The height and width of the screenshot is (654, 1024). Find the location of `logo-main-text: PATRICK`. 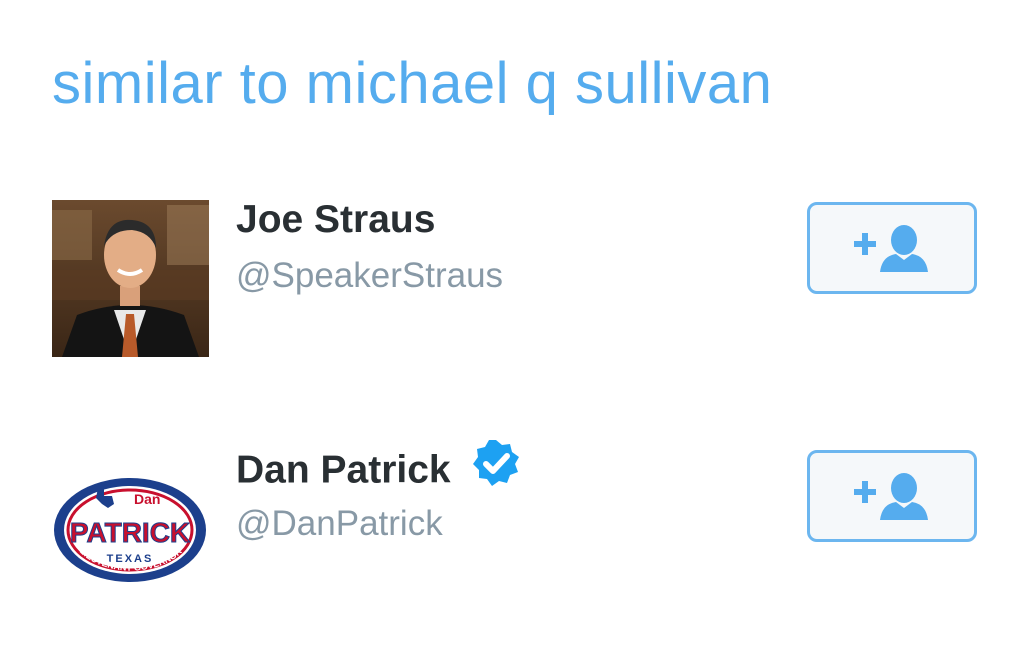

logo-main-text: PATRICK is located at coordinates (130, 532).